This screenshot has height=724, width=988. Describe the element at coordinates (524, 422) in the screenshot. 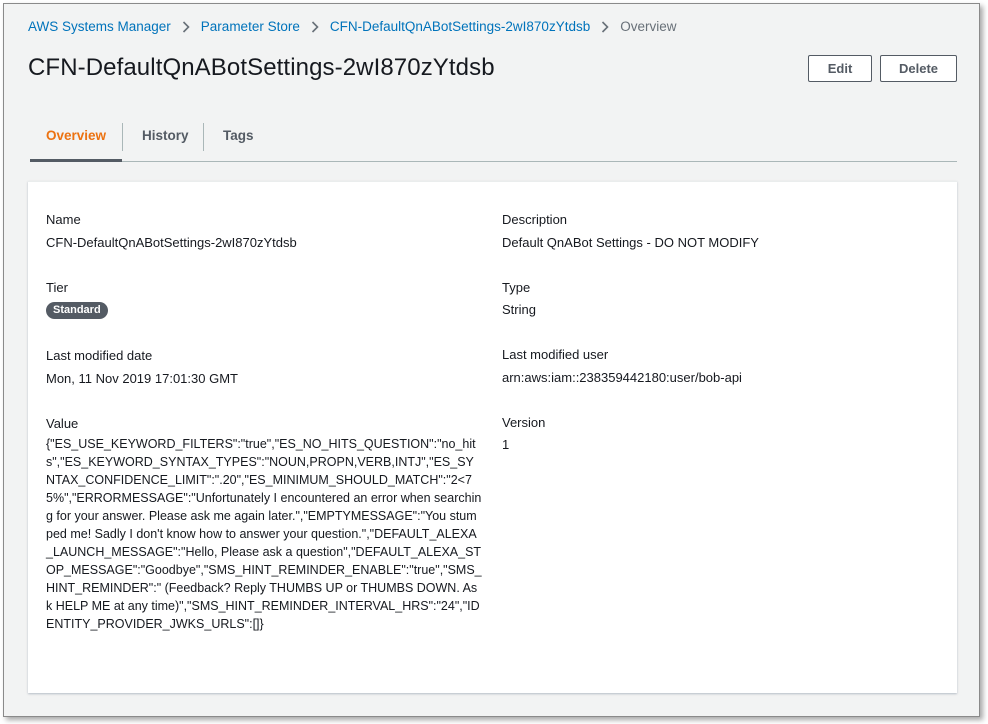

I see `version-label: Version` at that location.